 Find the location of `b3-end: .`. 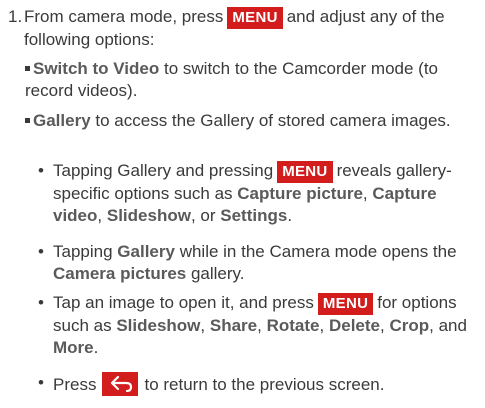

b3-end: . is located at coordinates (96, 347).